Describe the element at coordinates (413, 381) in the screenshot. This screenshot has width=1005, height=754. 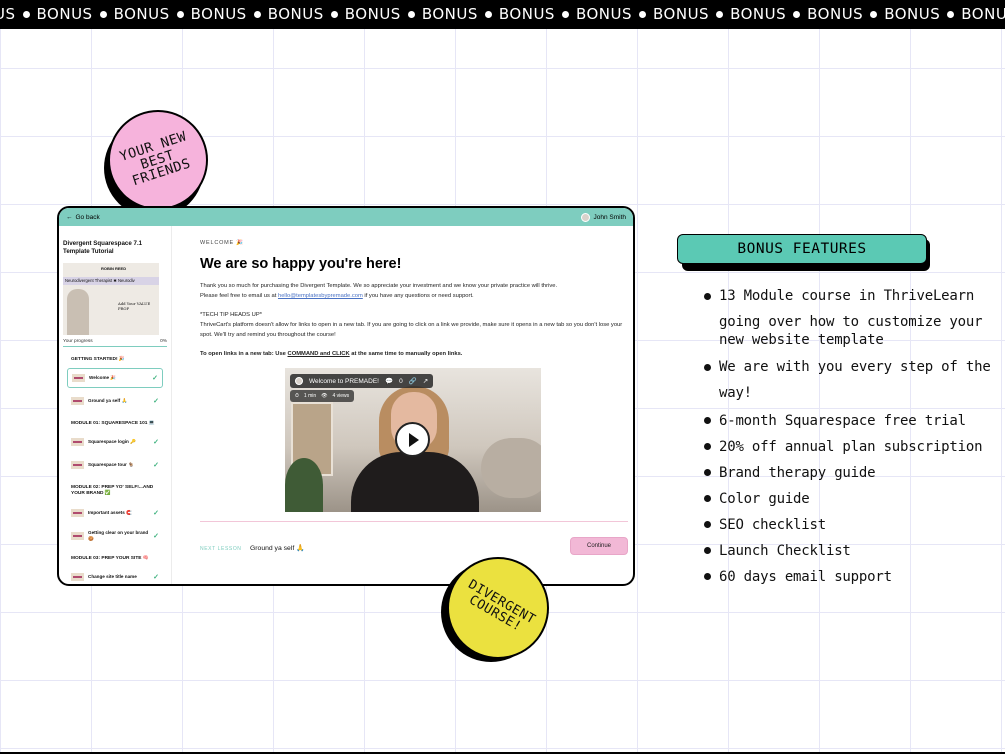
I see `link-icon: 🔗` at that location.